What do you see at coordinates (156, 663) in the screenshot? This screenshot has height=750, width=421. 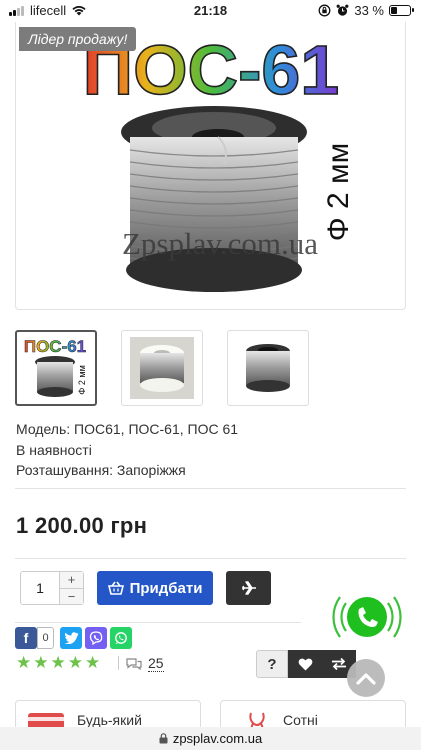 I see `reviews-count: 25` at bounding box center [156, 663].